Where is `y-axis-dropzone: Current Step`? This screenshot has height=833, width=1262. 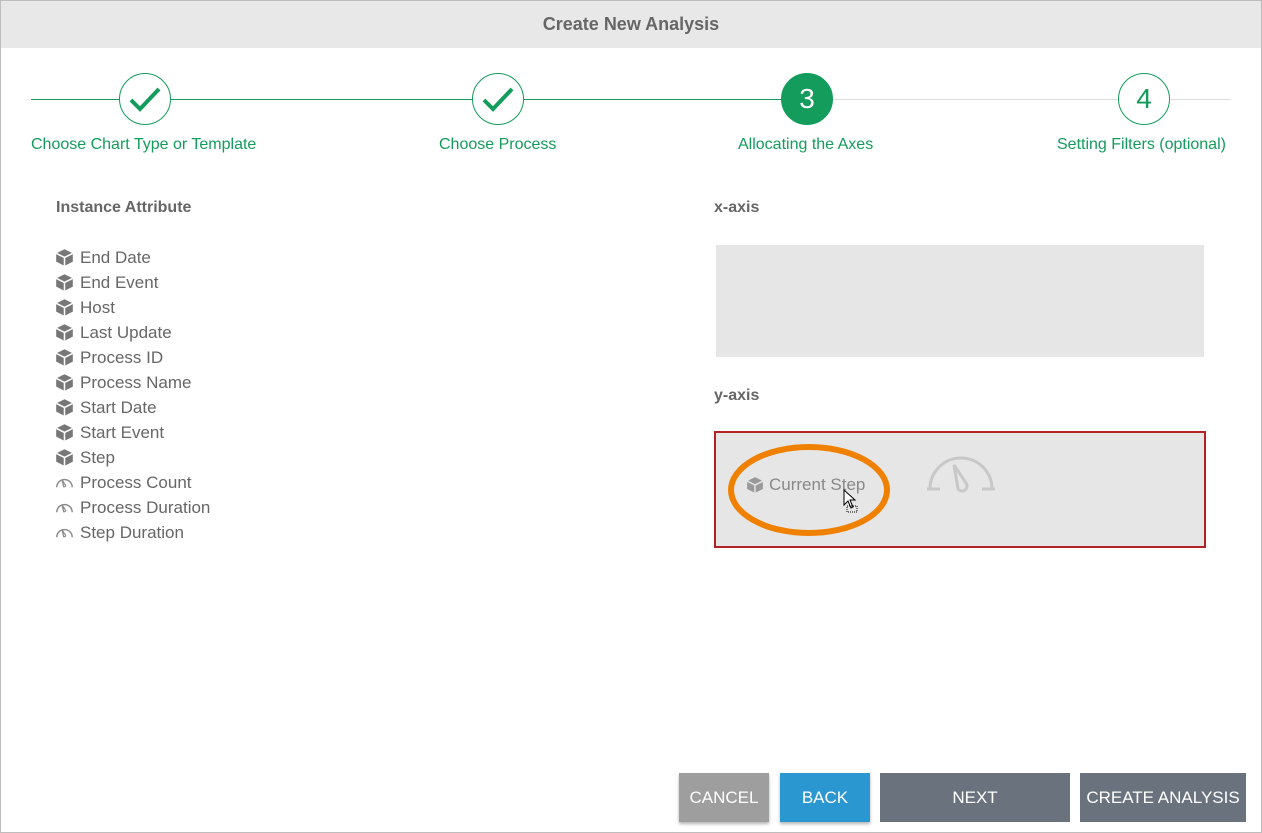 y-axis-dropzone: Current Step is located at coordinates (960, 489).